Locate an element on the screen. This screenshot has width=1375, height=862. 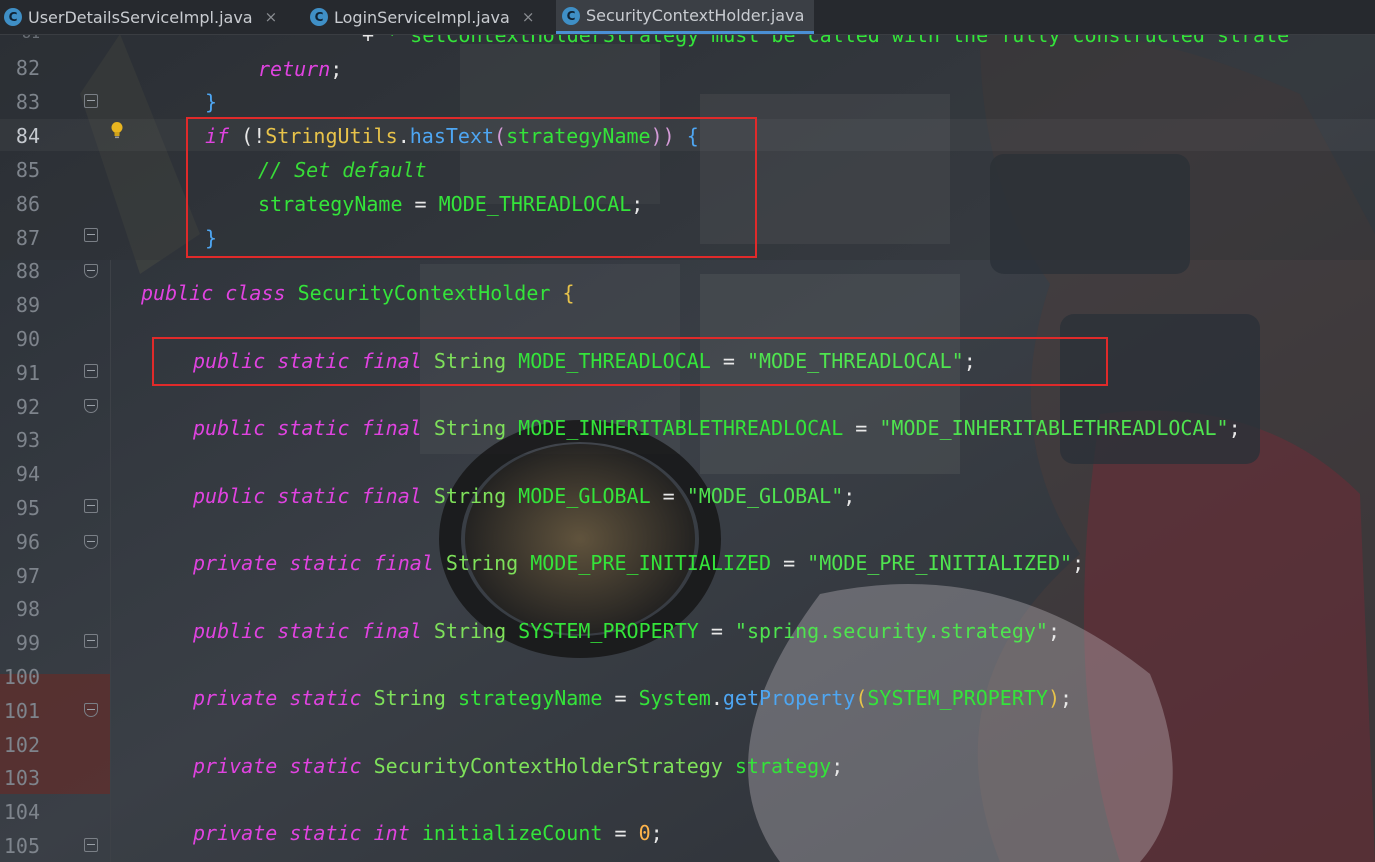
tab-securitycontextholder: C SecurityContextHolder.java is located at coordinates (685, 17).